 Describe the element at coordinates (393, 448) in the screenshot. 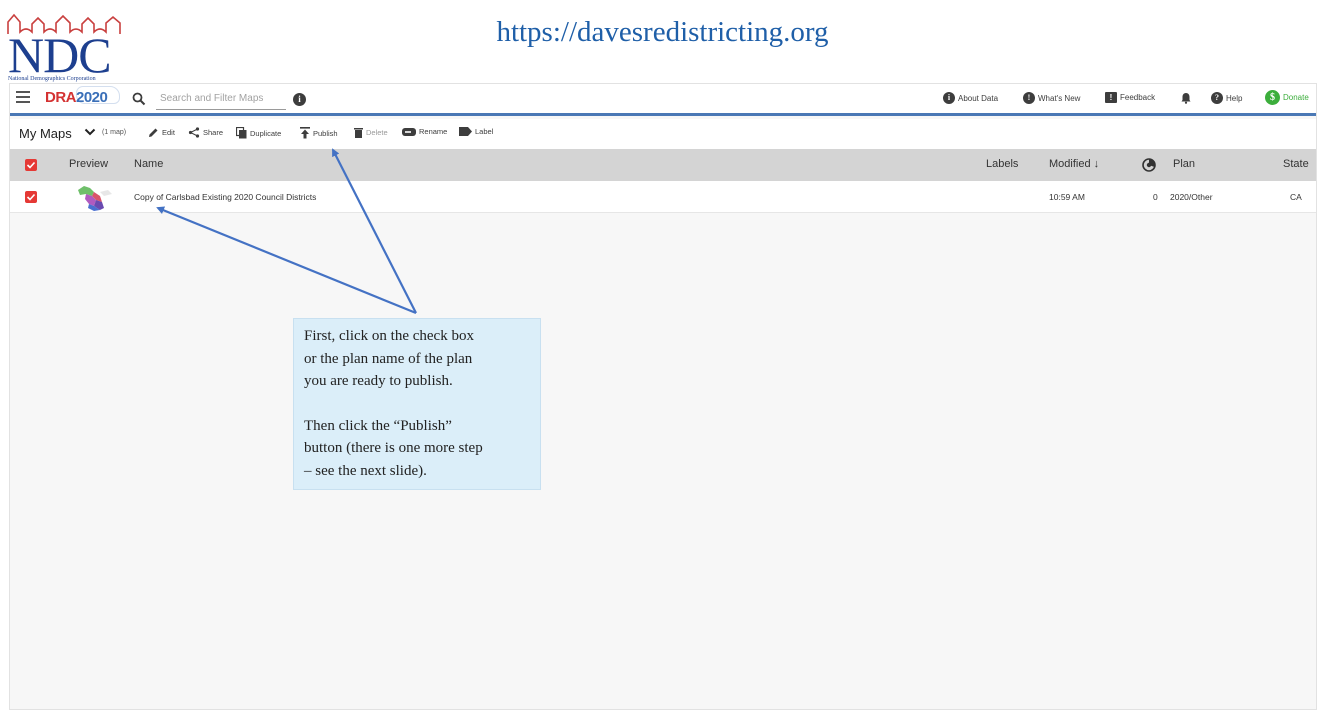

I see `callout-line: button (there is one more step` at that location.